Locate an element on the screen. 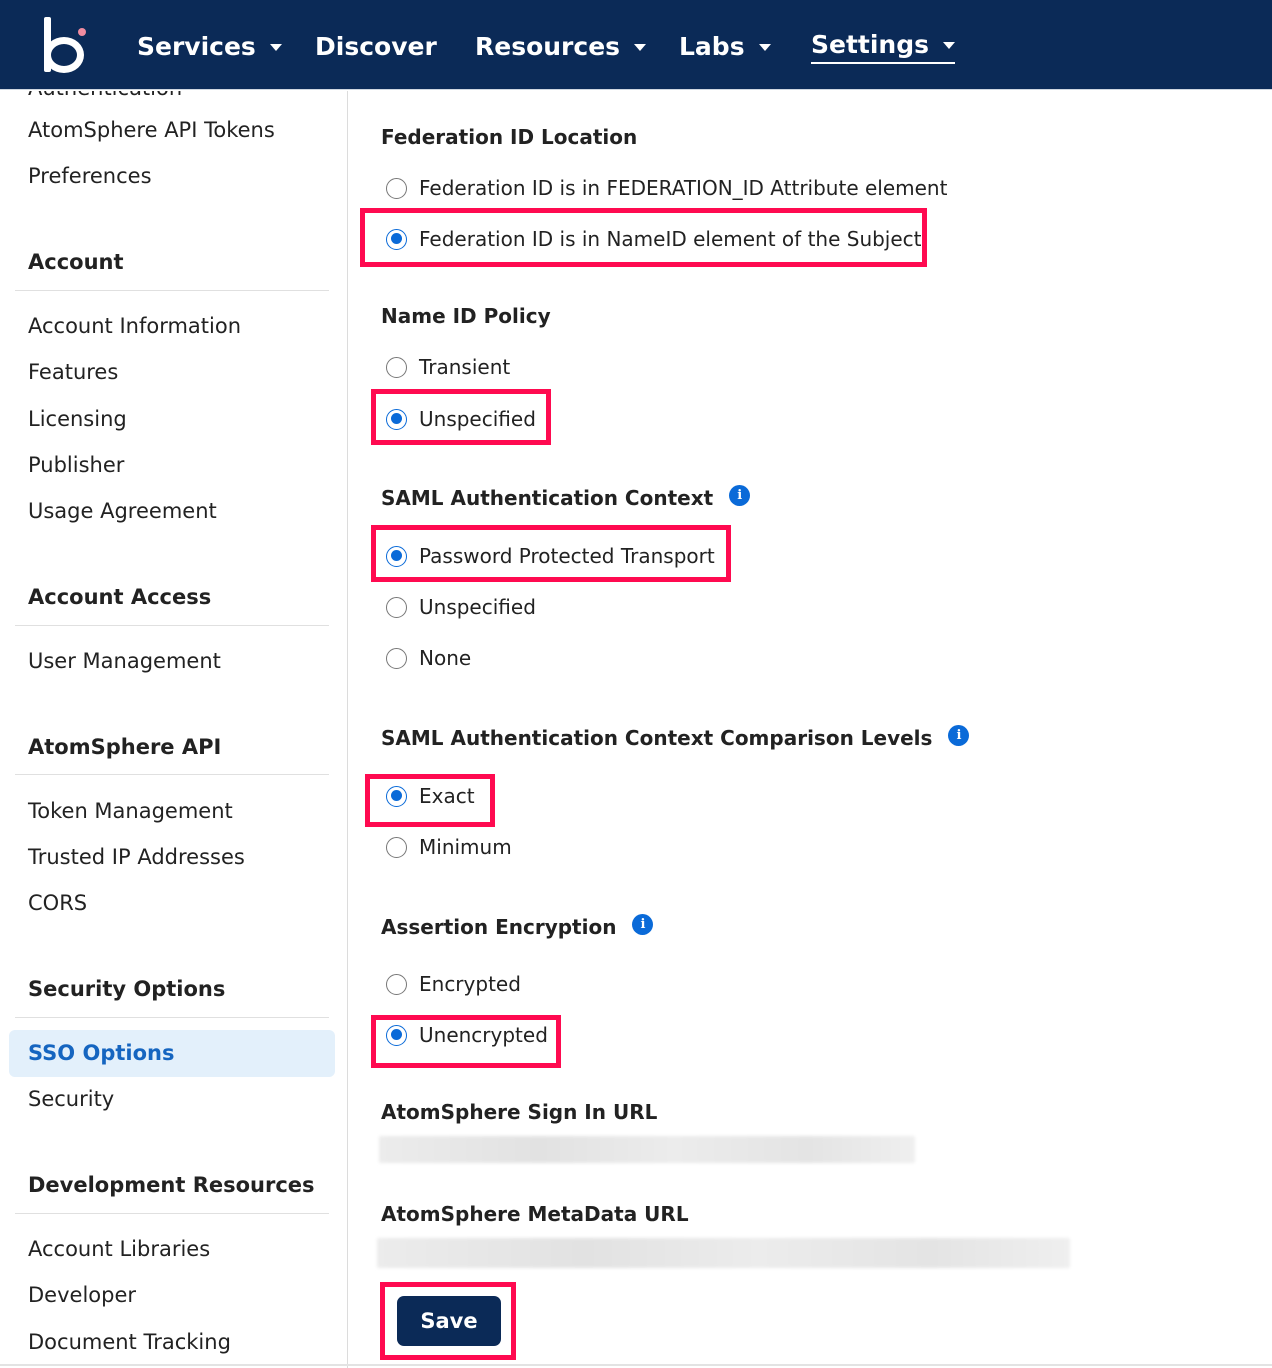 This screenshot has height=1368, width=1272. sidebar-heading-account: Account is located at coordinates (76, 262).